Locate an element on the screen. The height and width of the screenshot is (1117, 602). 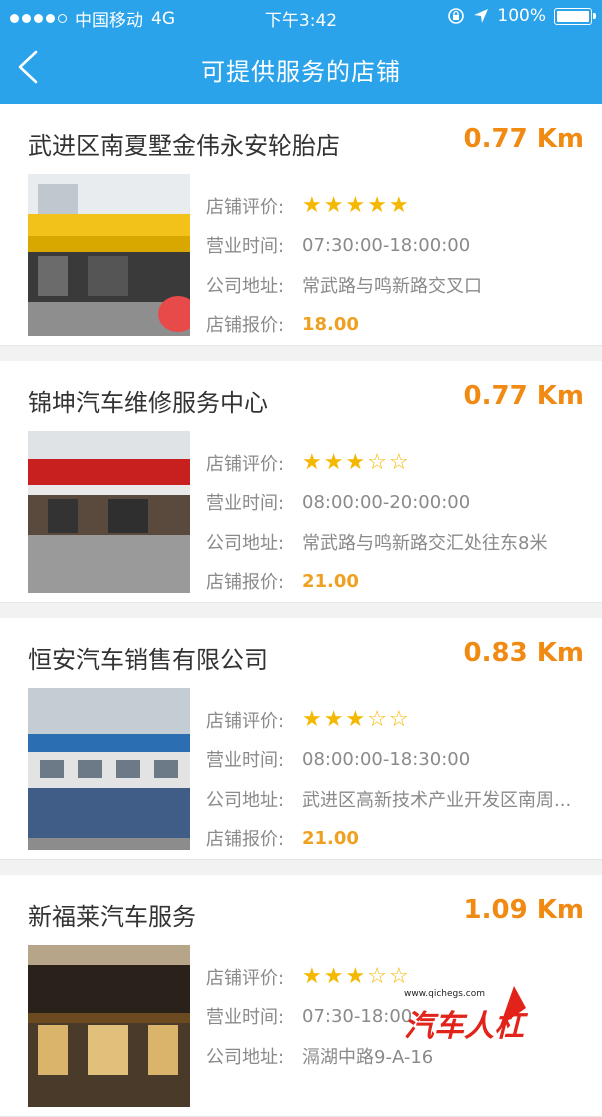
hours-value: 08:00:00-18:30:00 is located at coordinates (386, 759).